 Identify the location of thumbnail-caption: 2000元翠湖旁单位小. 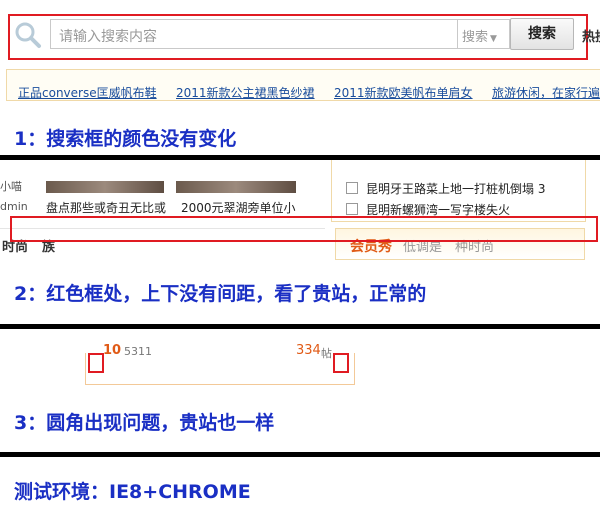
(238, 207).